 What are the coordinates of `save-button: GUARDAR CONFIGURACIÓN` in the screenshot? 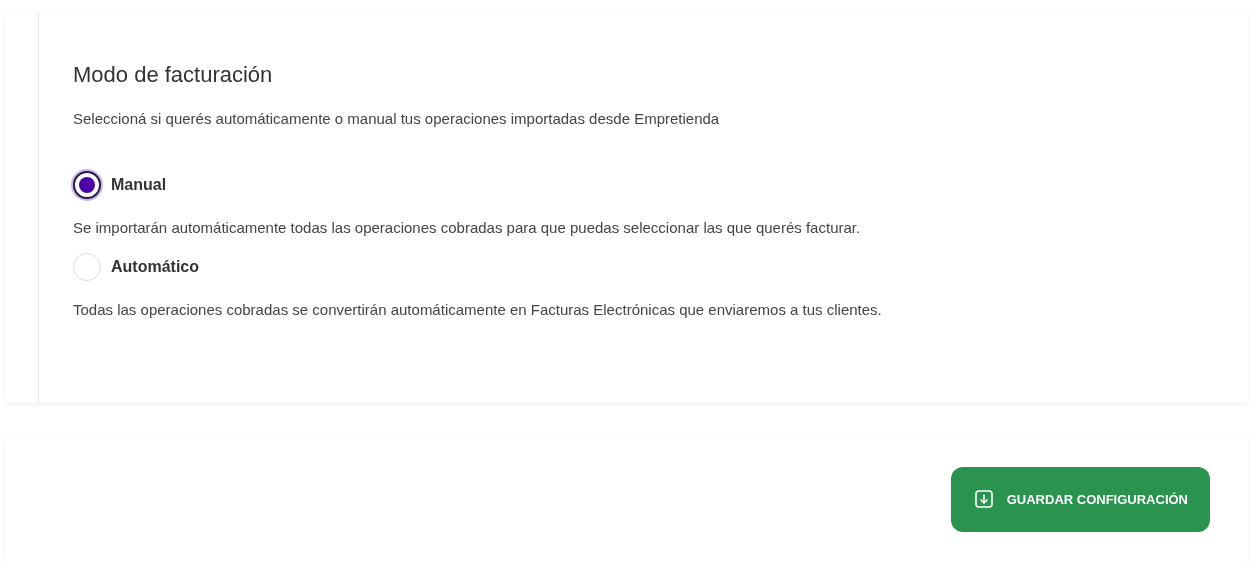 It's located at (1080, 499).